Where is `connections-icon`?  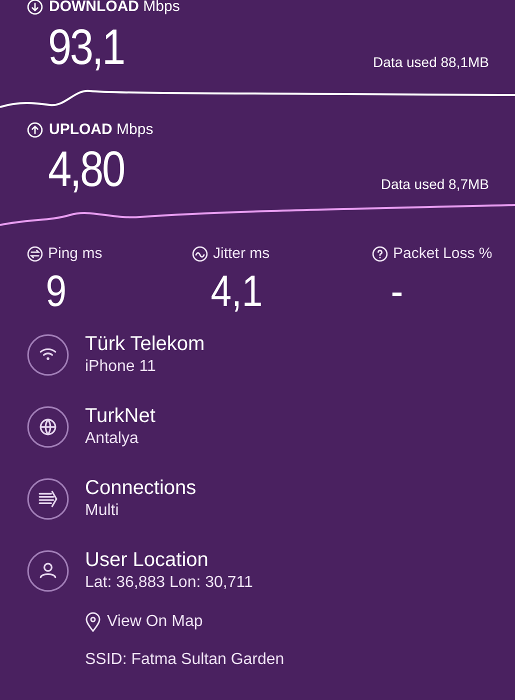
connections-icon is located at coordinates (48, 499).